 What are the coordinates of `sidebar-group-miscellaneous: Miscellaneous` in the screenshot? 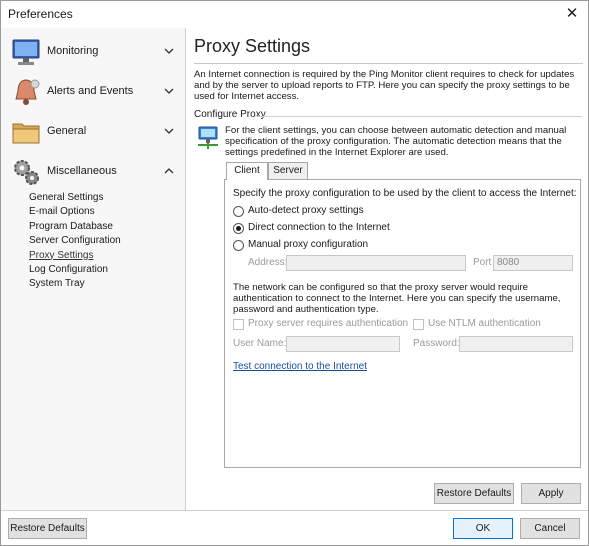 It's located at (93, 172).